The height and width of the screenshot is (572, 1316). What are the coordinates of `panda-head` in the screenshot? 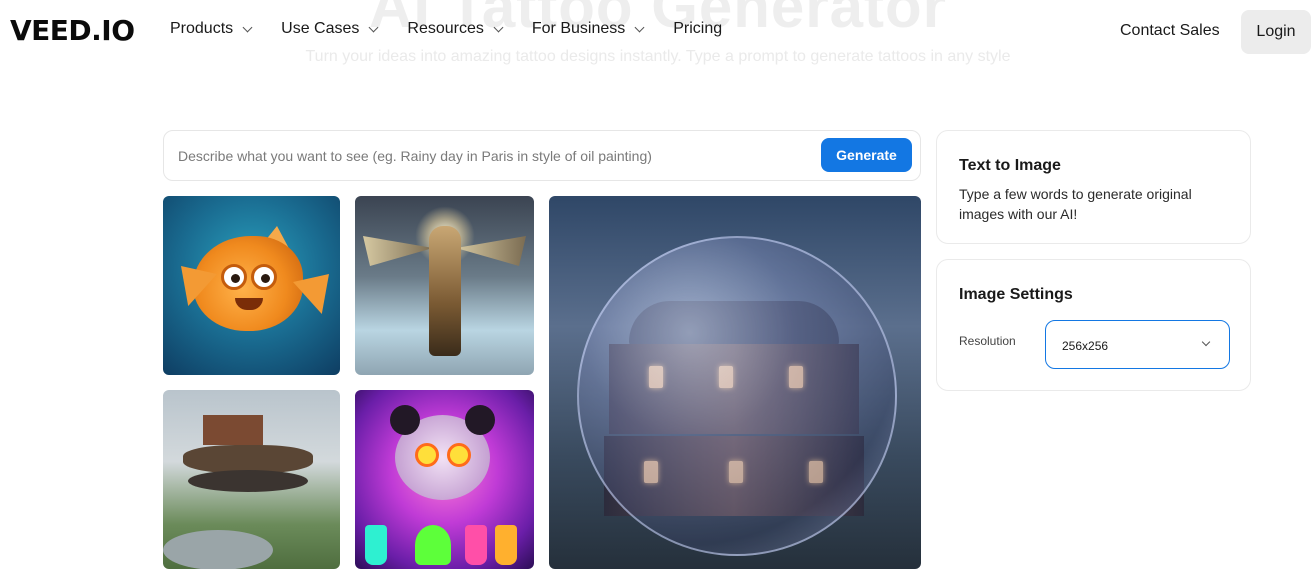 It's located at (442, 452).